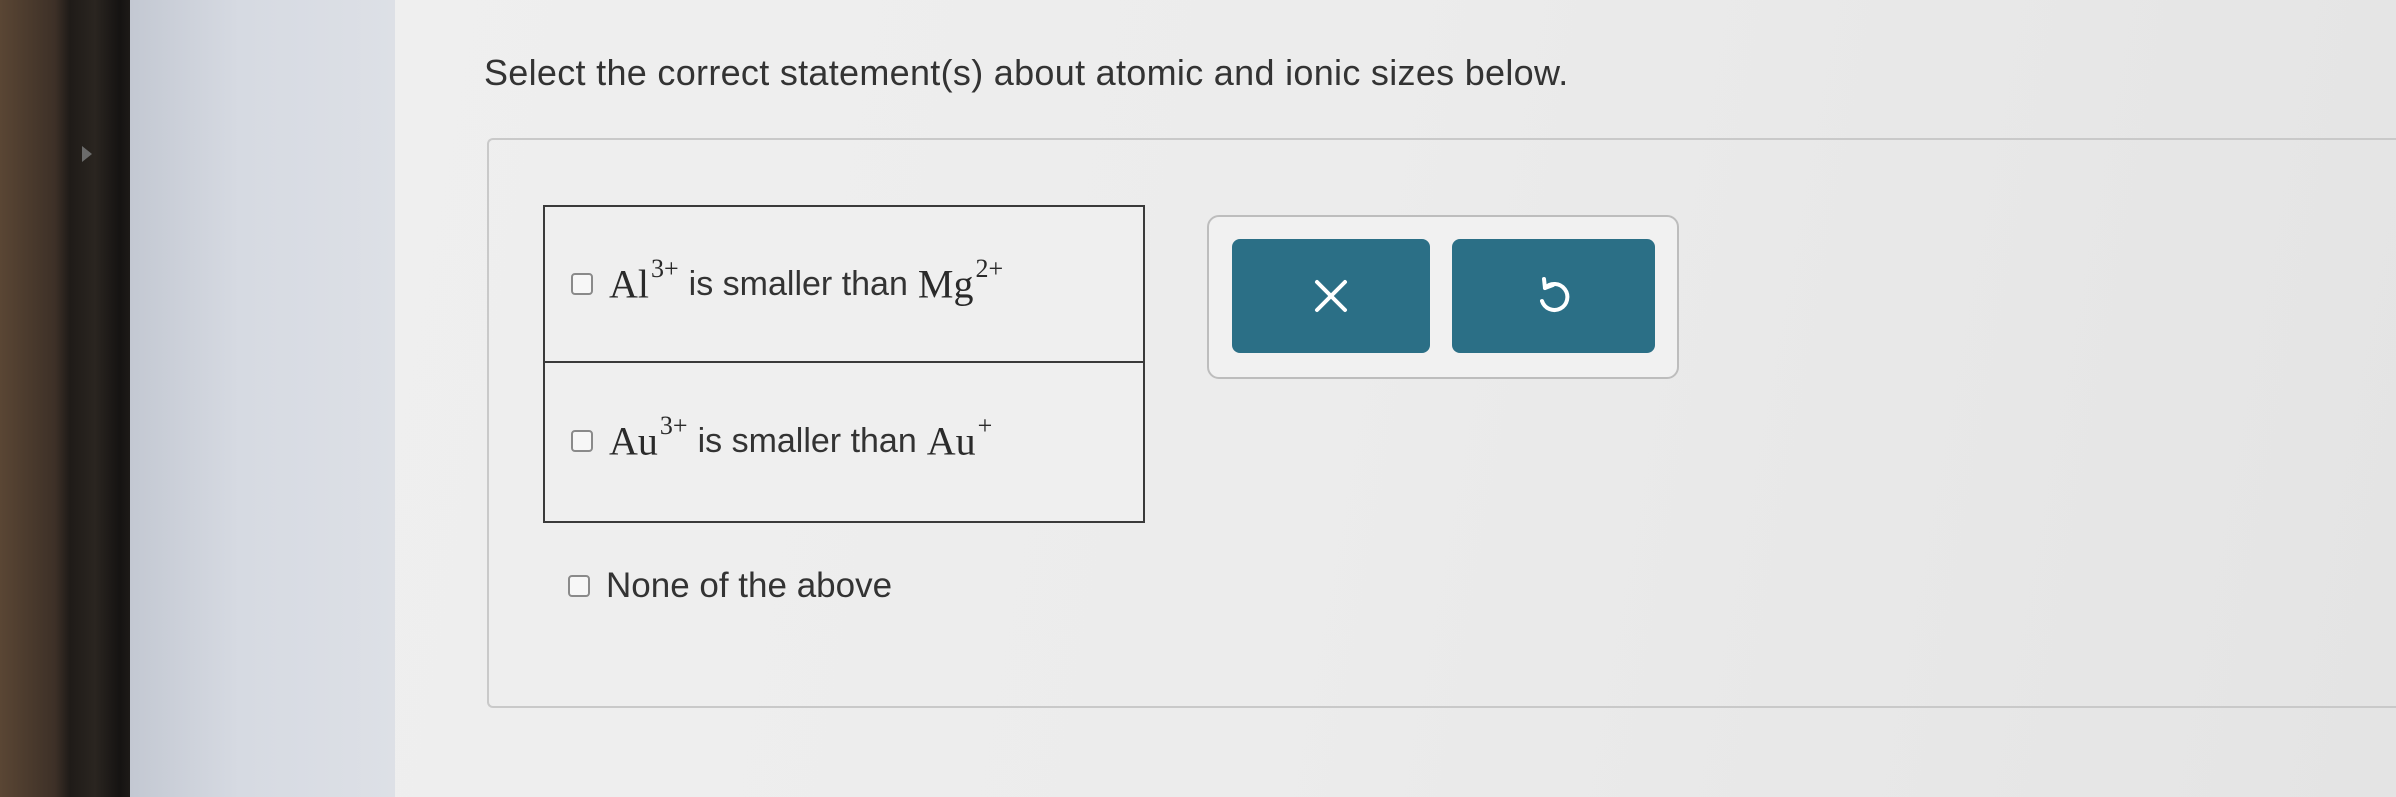 Image resolution: width=2396 pixels, height=797 pixels. I want to click on monitor-bezel, so click(65, 398).